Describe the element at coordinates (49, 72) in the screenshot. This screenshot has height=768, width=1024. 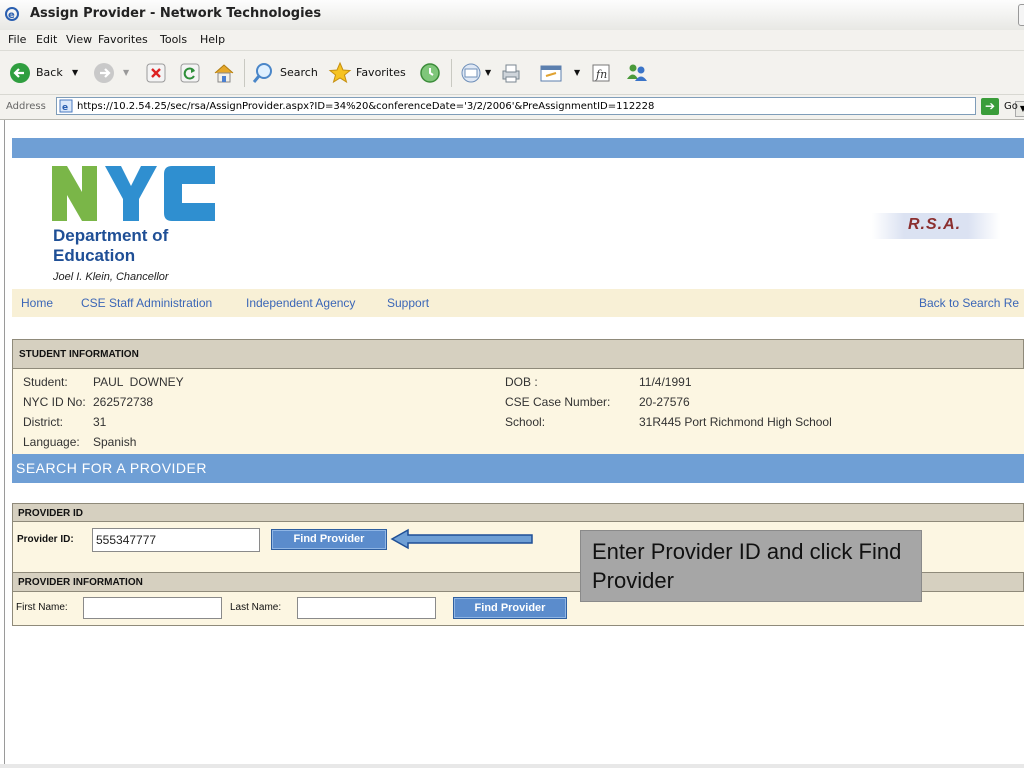
I see `back-label: Back` at that location.